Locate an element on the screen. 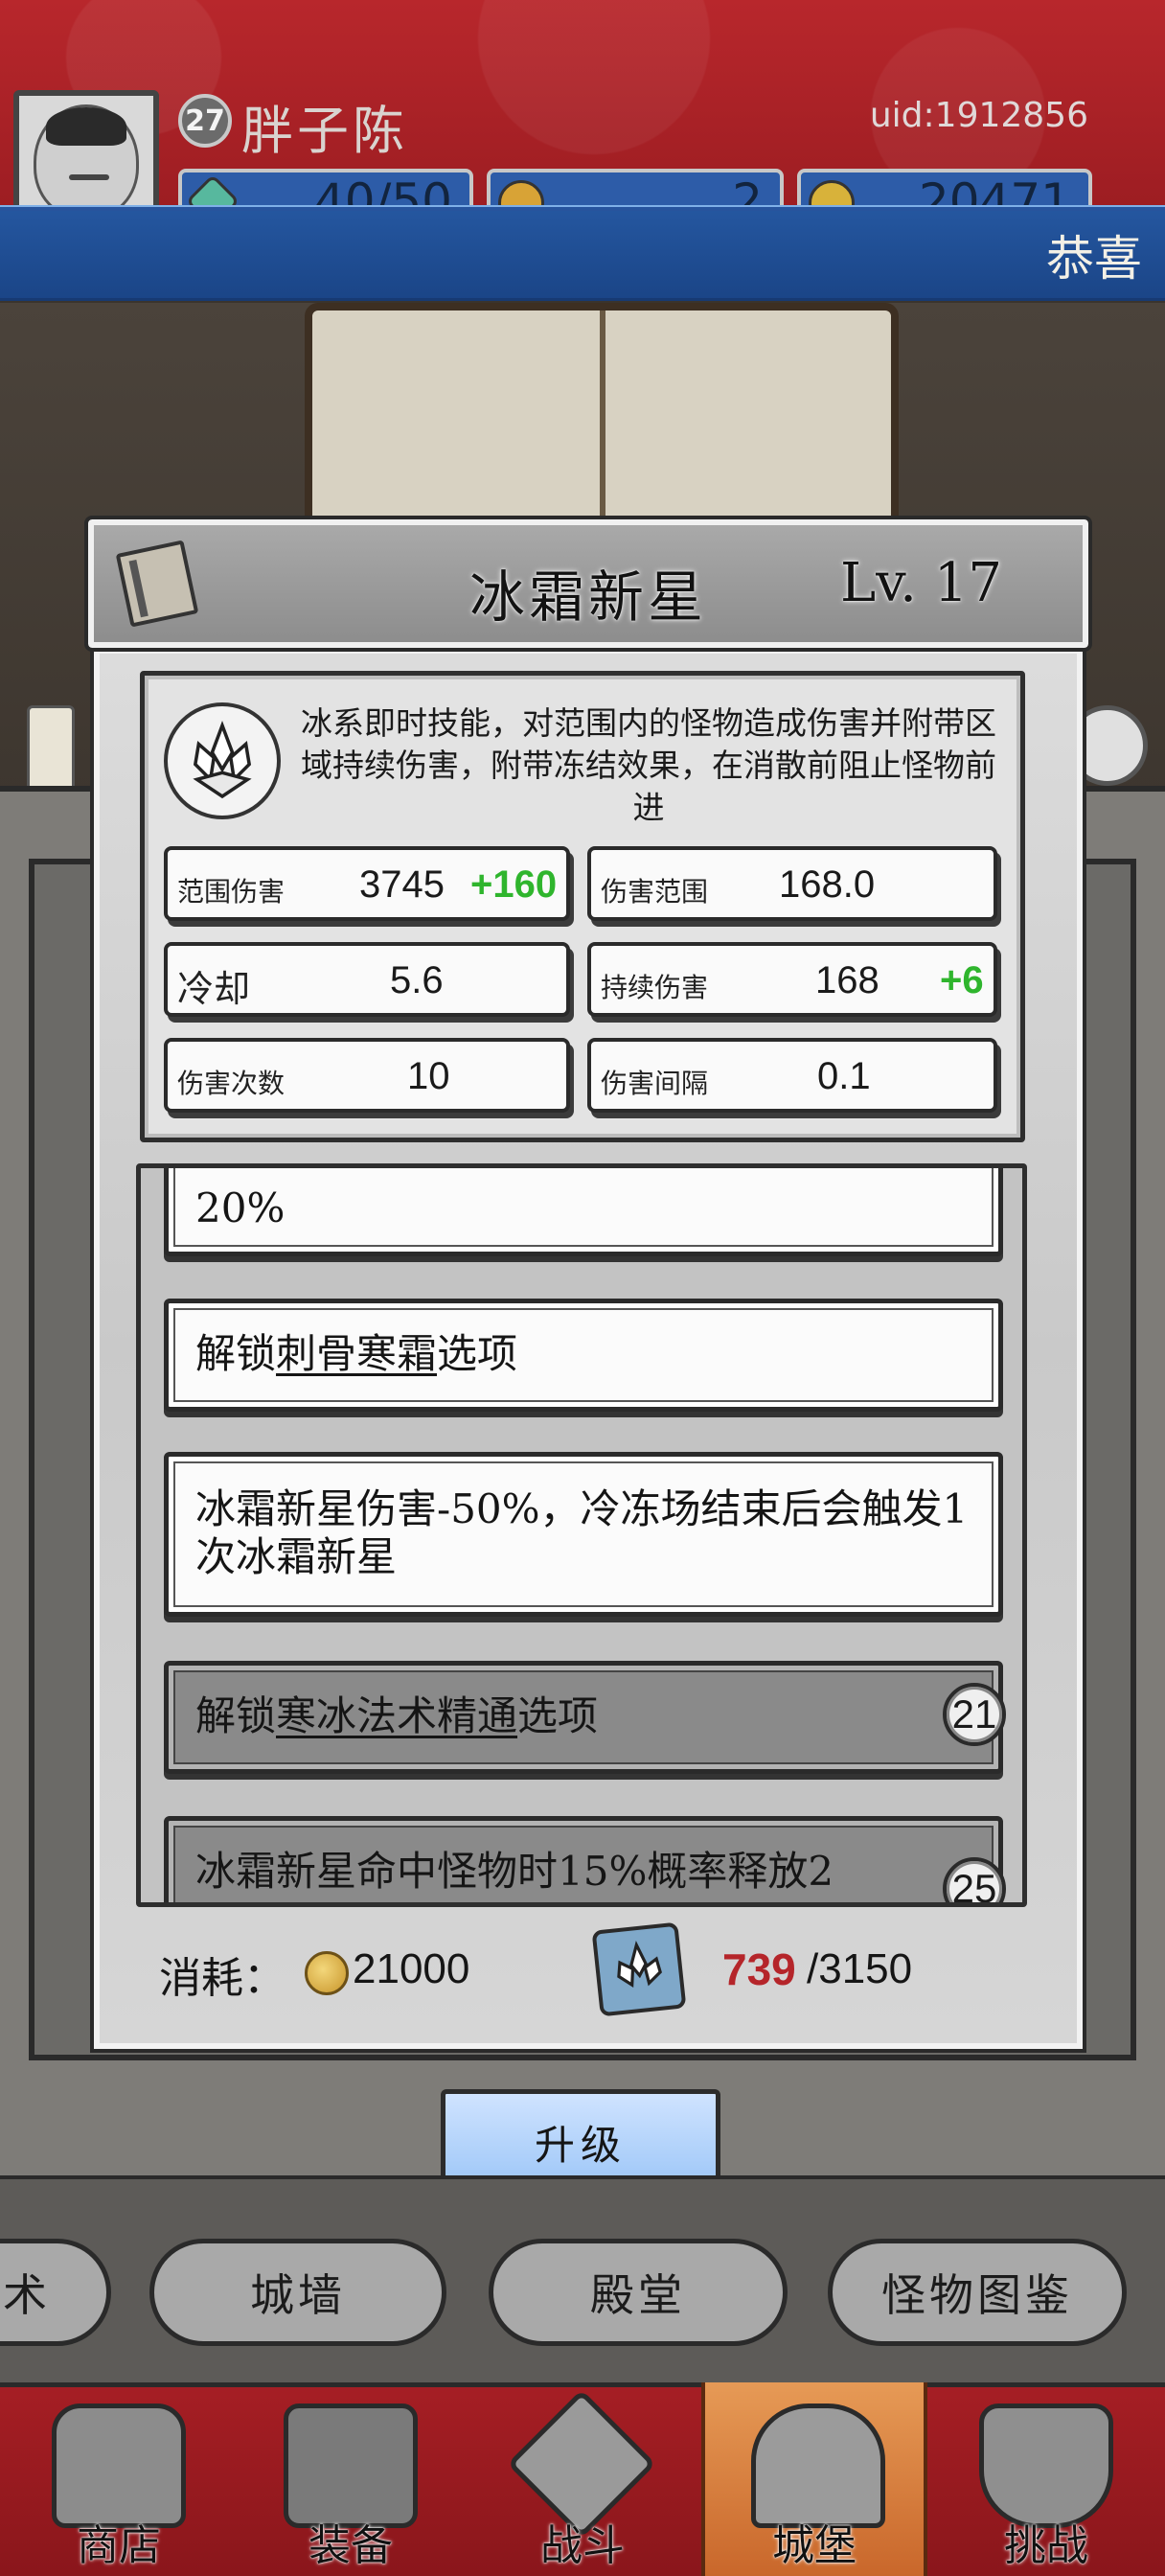  ice-crystal-icon is located at coordinates (222, 760).